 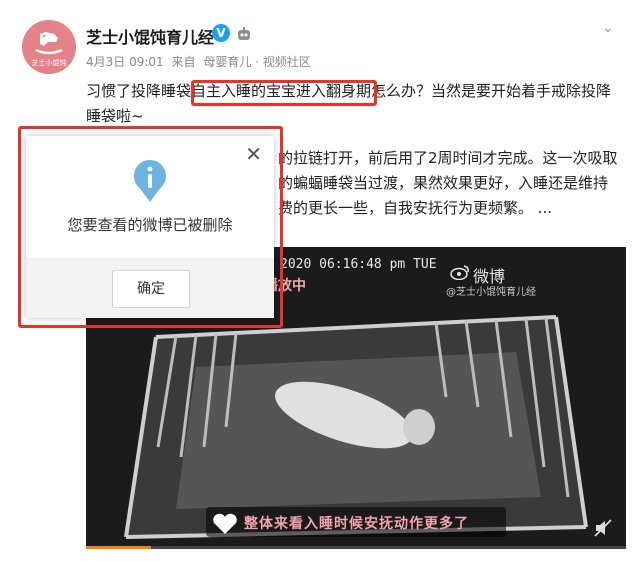 What do you see at coordinates (356, 547) in the screenshot?
I see `video-progress-bar` at bounding box center [356, 547].